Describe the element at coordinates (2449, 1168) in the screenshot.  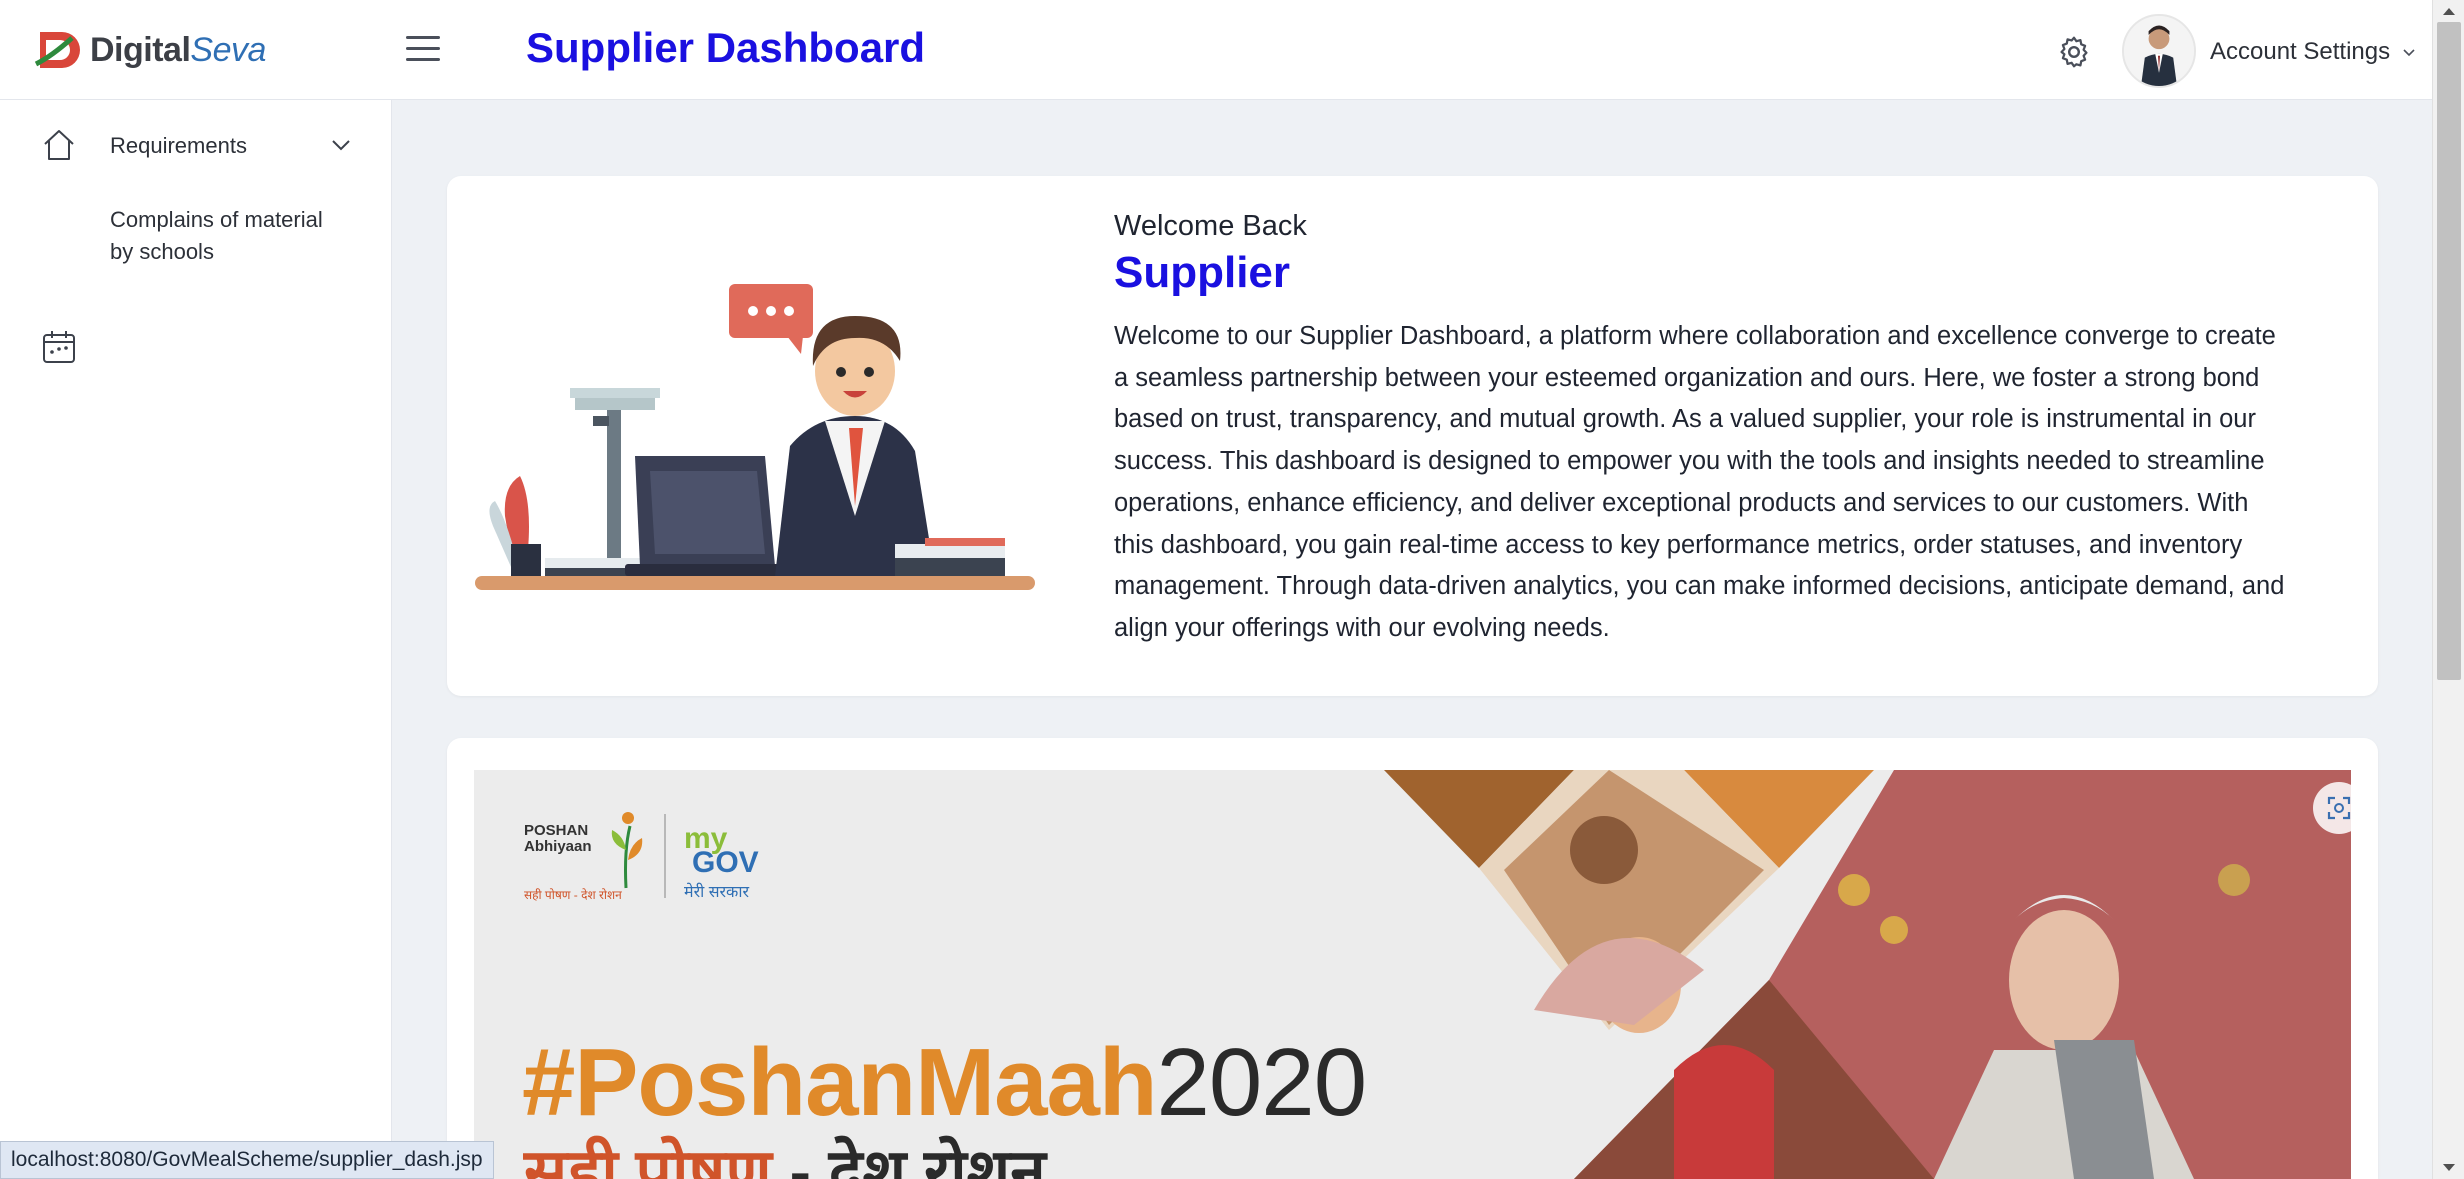
I see `scroll-down-icon` at that location.